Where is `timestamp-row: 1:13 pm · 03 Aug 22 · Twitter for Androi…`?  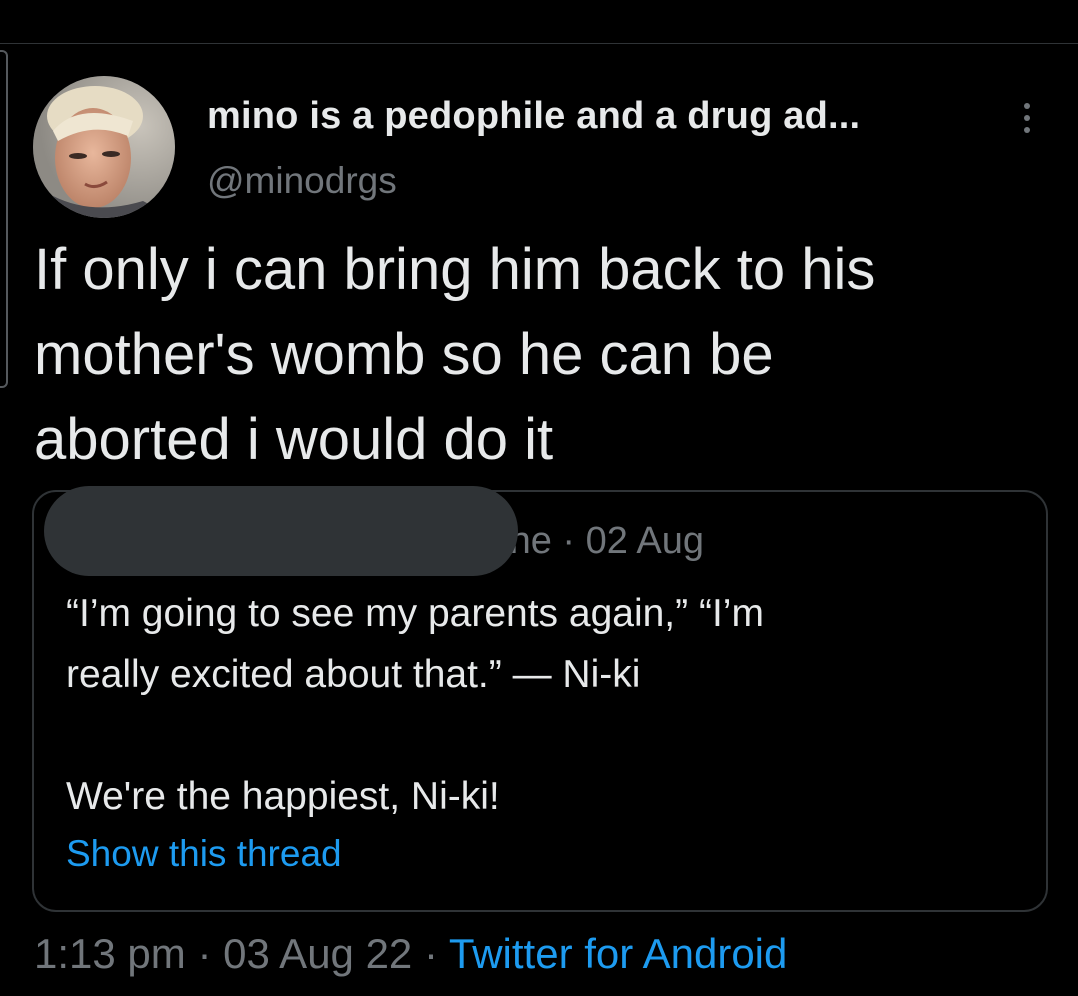 timestamp-row: 1:13 pm · 03 Aug 22 · Twitter for Androi… is located at coordinates (410, 954).